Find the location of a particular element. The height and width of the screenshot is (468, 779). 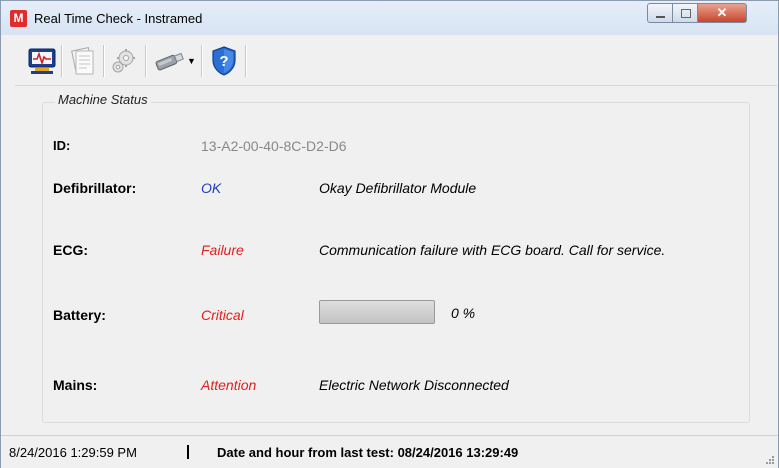

ecg-label: ECG: is located at coordinates (70, 250).